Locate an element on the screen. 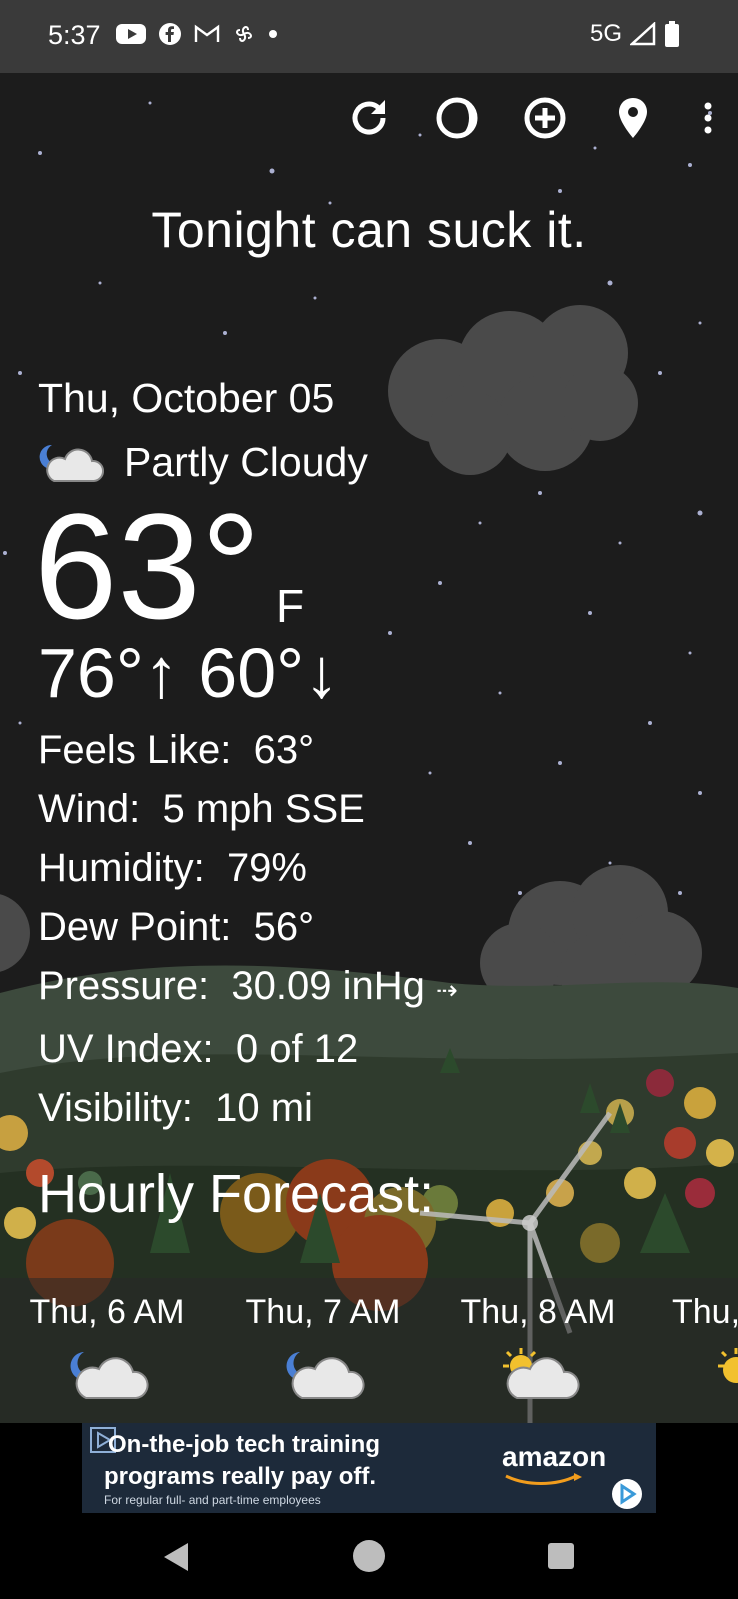 Image resolution: width=738 pixels, height=1599 pixels. condition-label: Partly Cloudy is located at coordinates (246, 462).